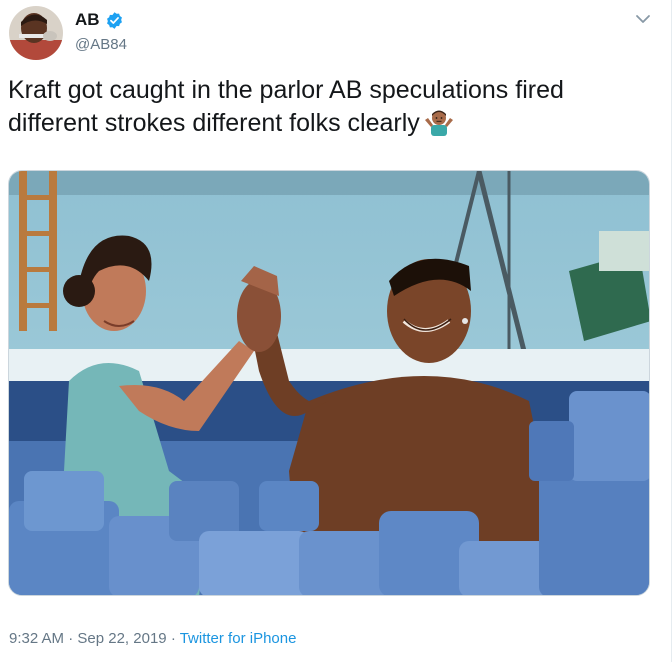  I want to click on tweet-source-link: Twitter for iPhone, so click(238, 638).